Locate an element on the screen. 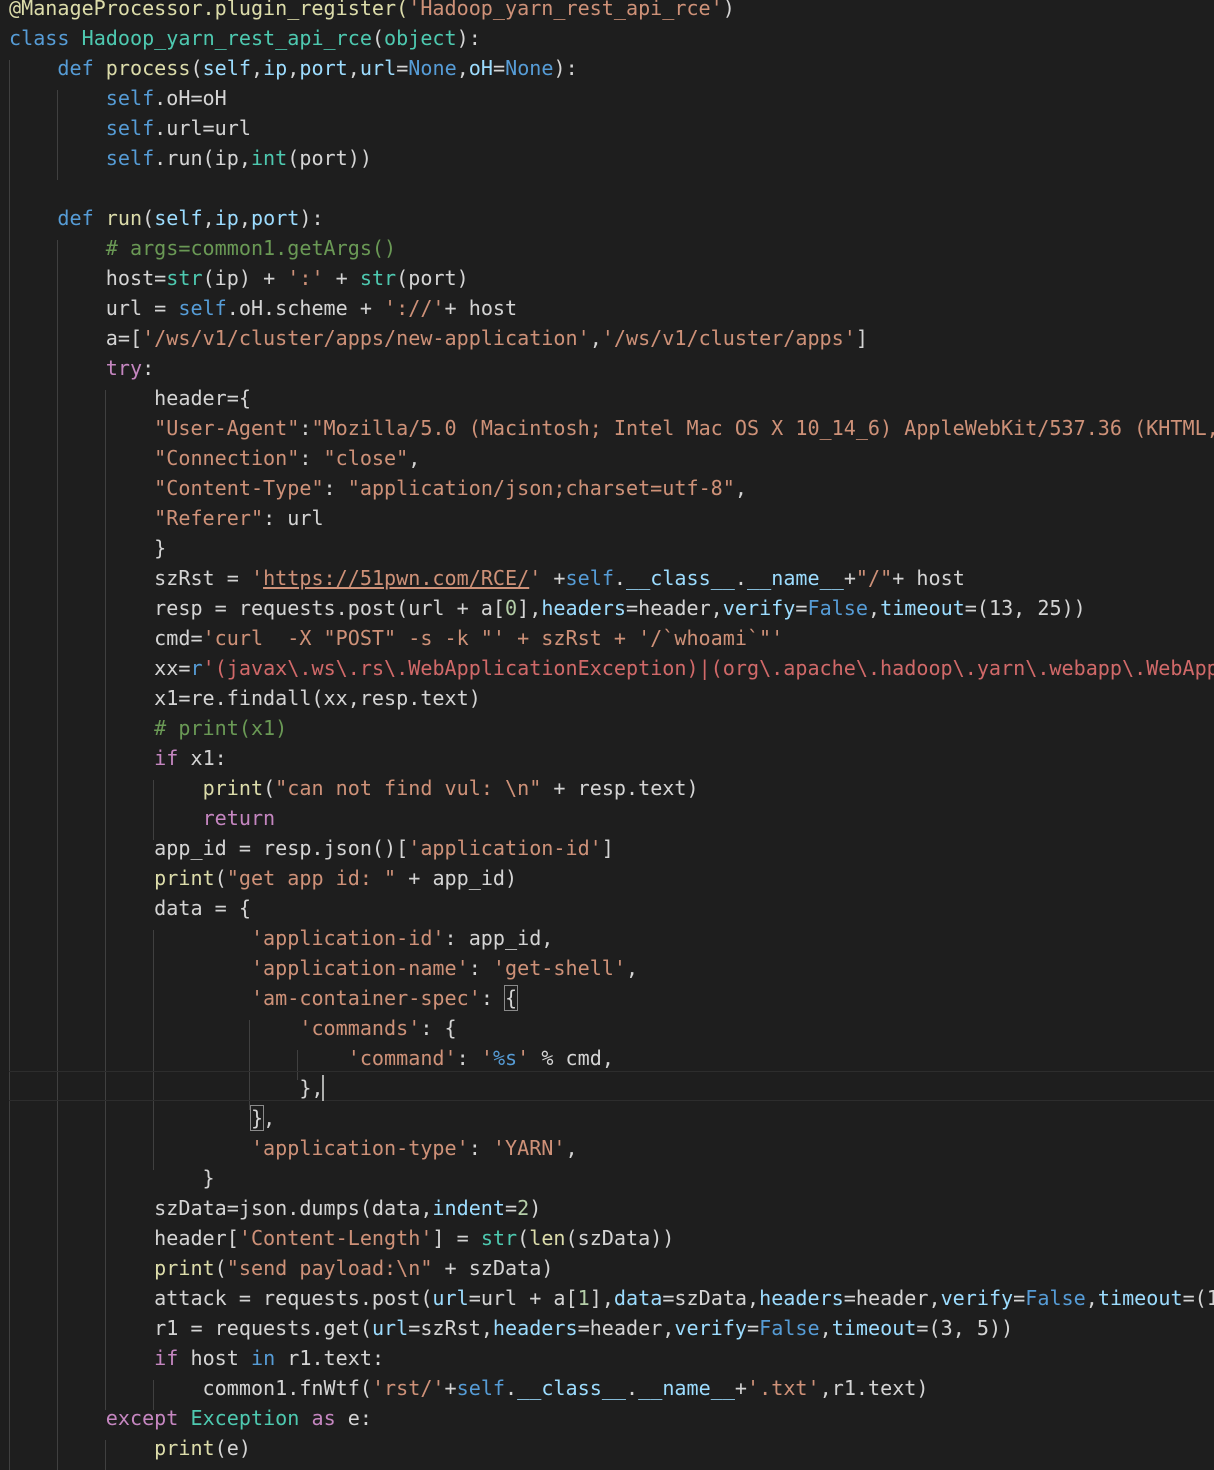  code-line: except Exception as e: is located at coordinates (238, 1418).